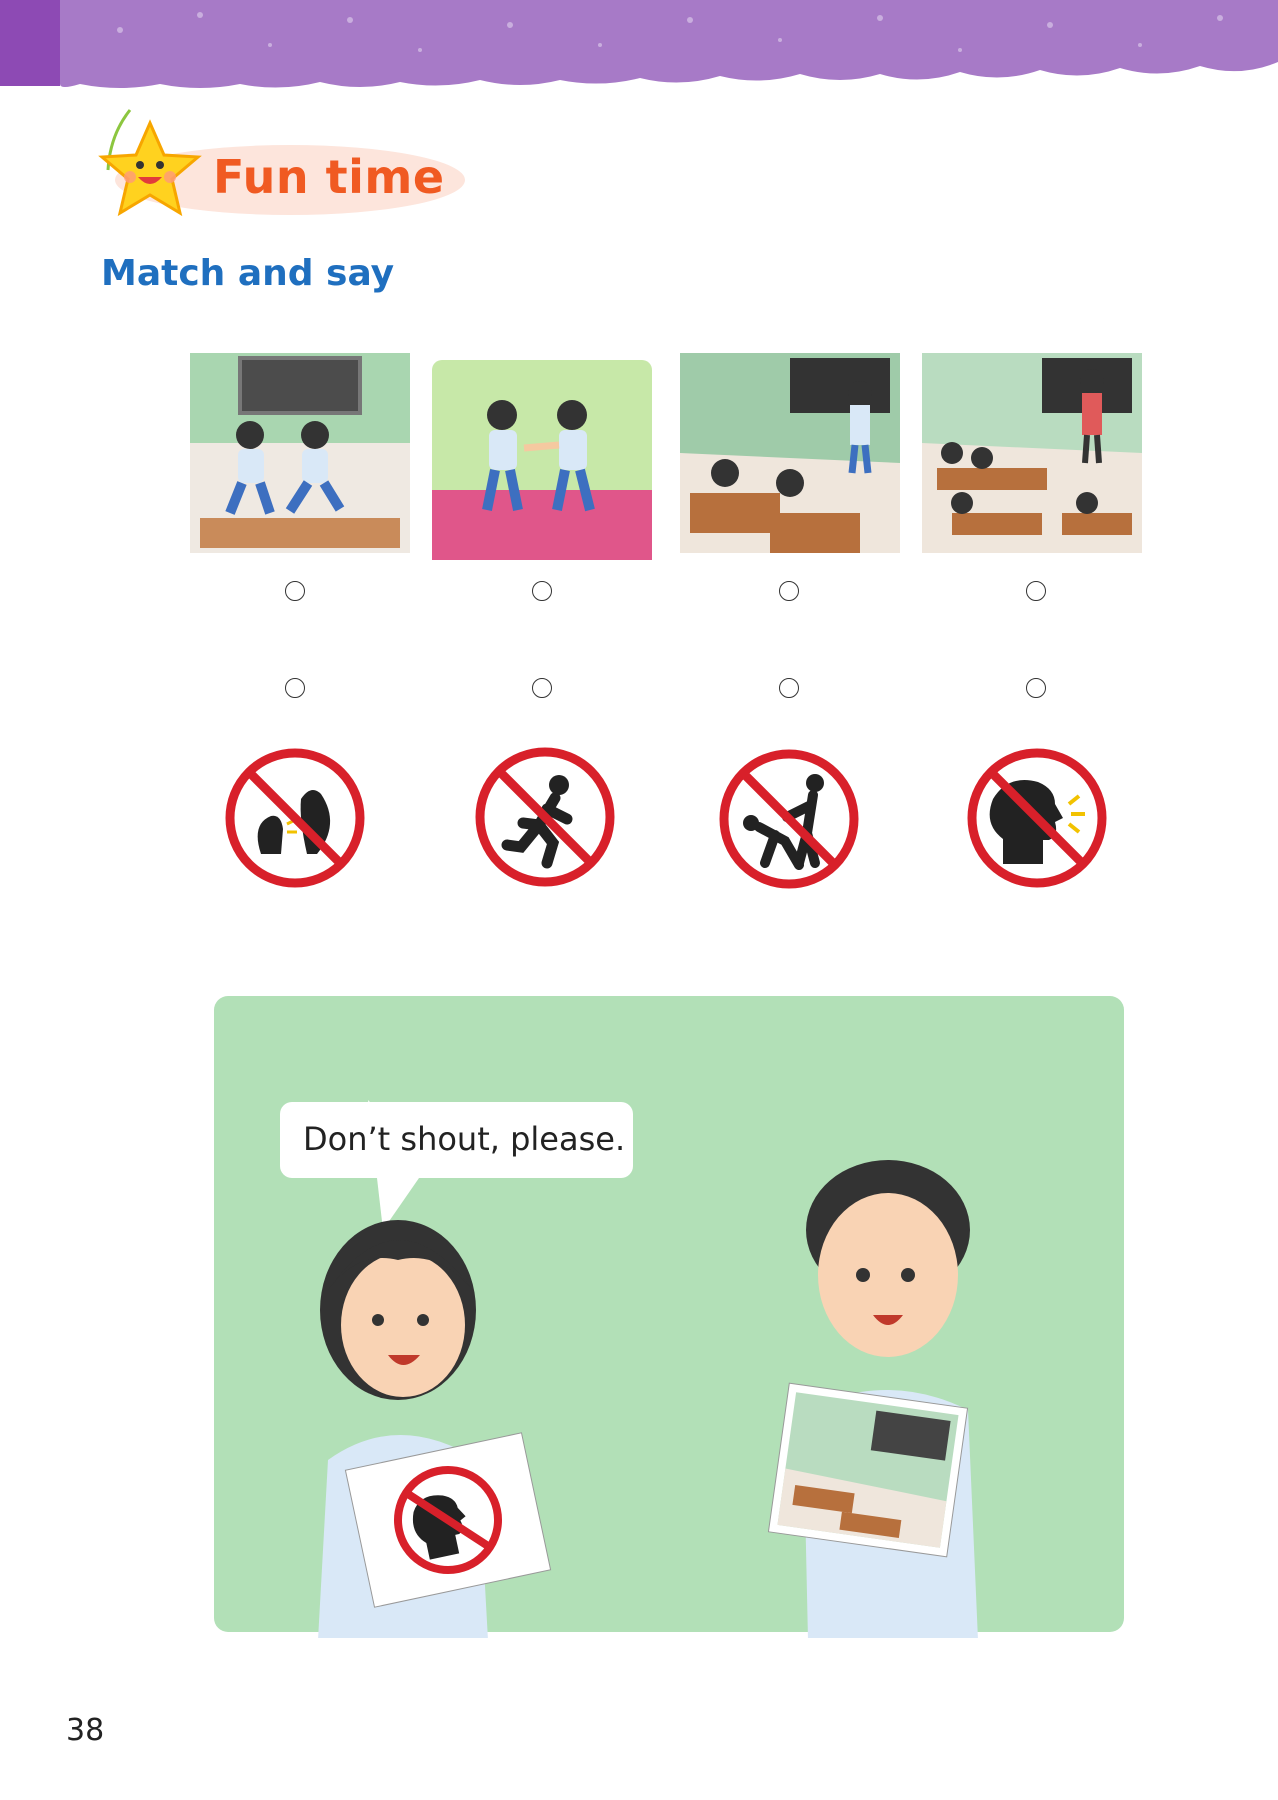 This screenshot has height=1800, width=1278. I want to click on scene-talking-picture, so click(1032, 453).